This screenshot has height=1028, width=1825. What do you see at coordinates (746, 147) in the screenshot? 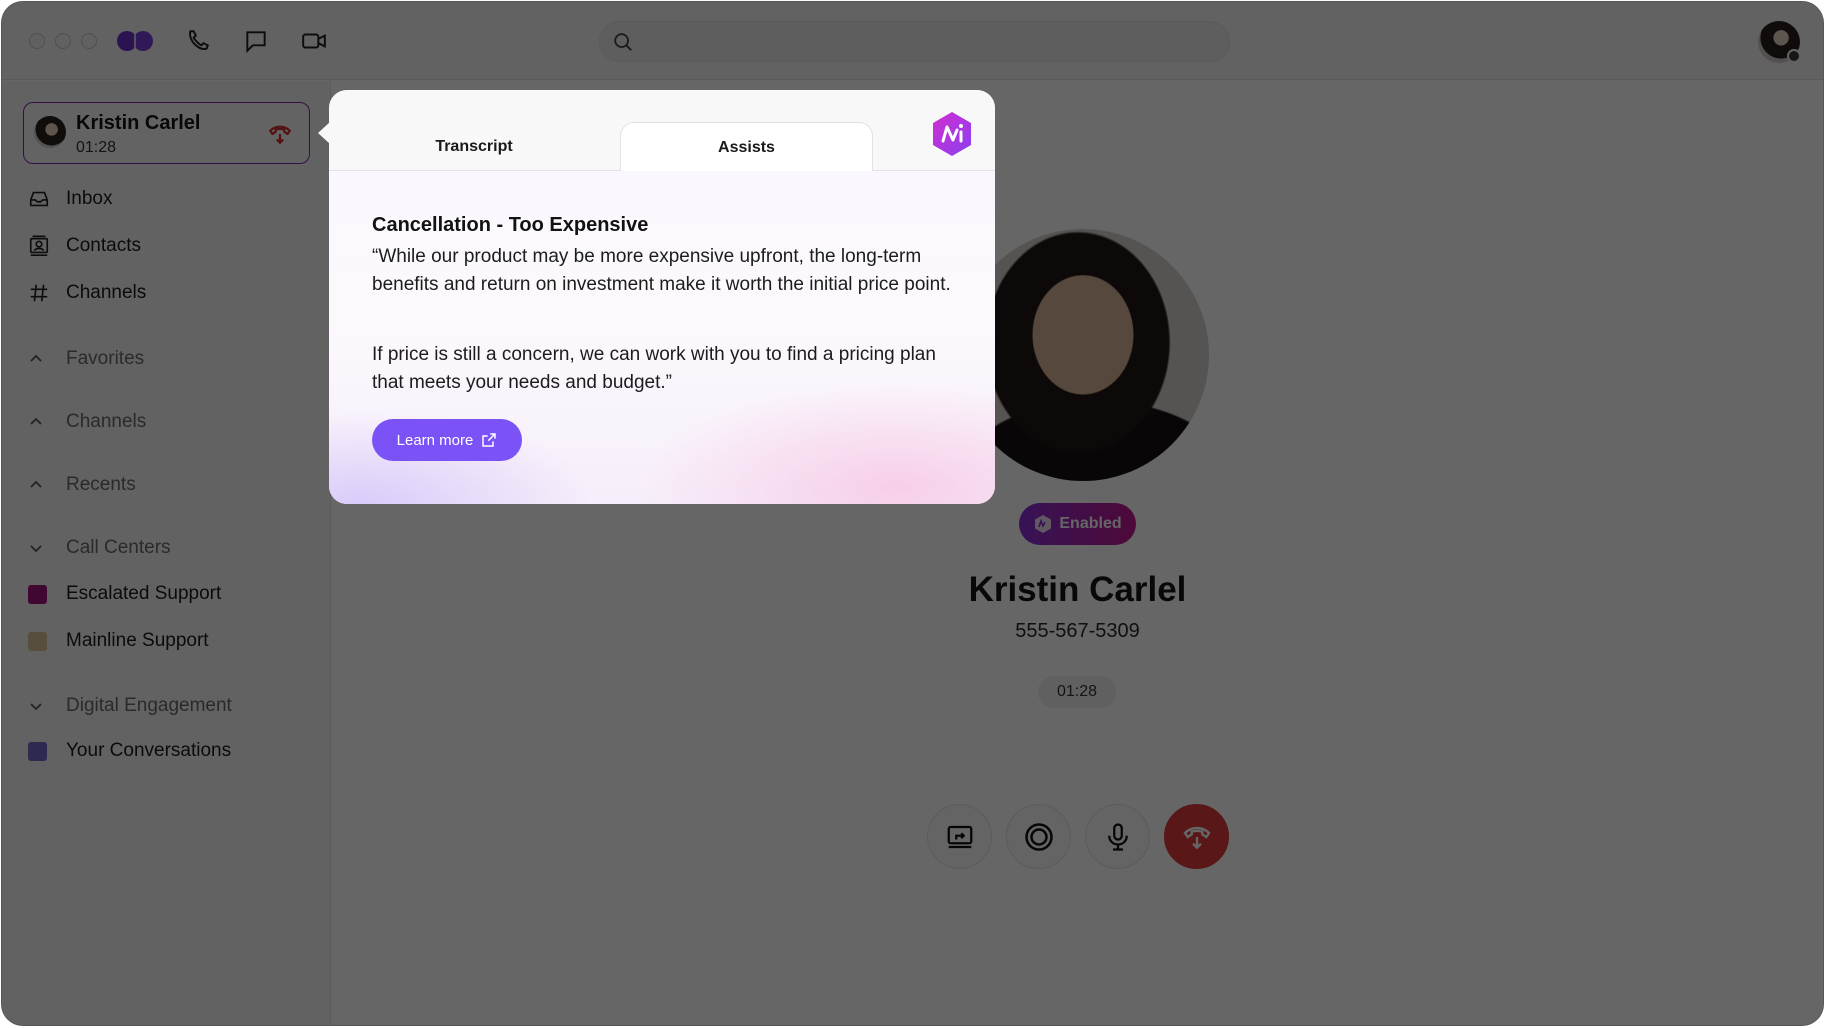
I see `tab-assists: Assists` at bounding box center [746, 147].